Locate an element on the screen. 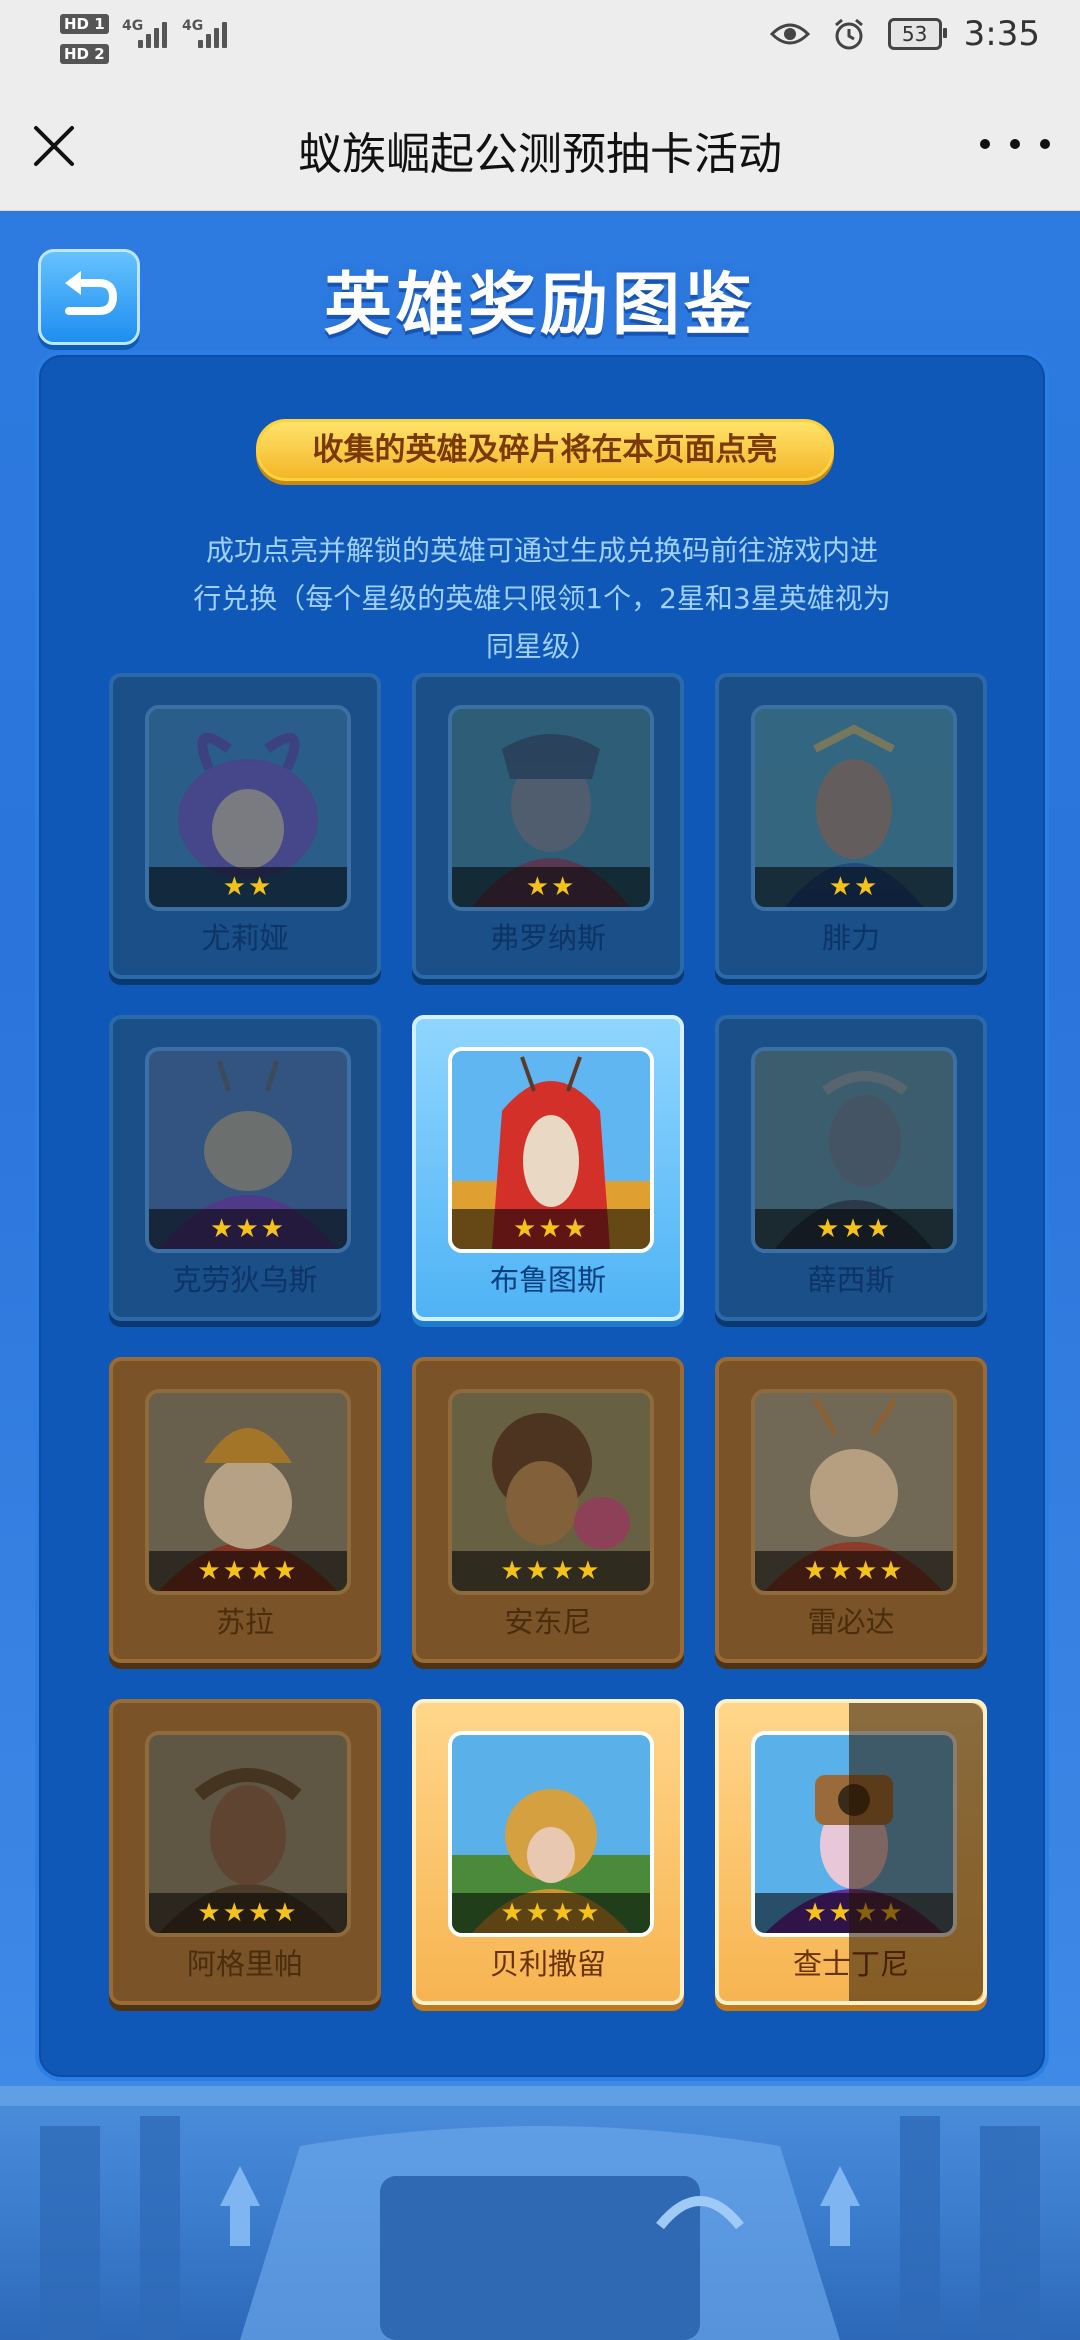 The width and height of the screenshot is (1080, 2340). status-bar: HD 1 HD 2 4G 4G 53 3:35 is located at coordinates (540, 39).